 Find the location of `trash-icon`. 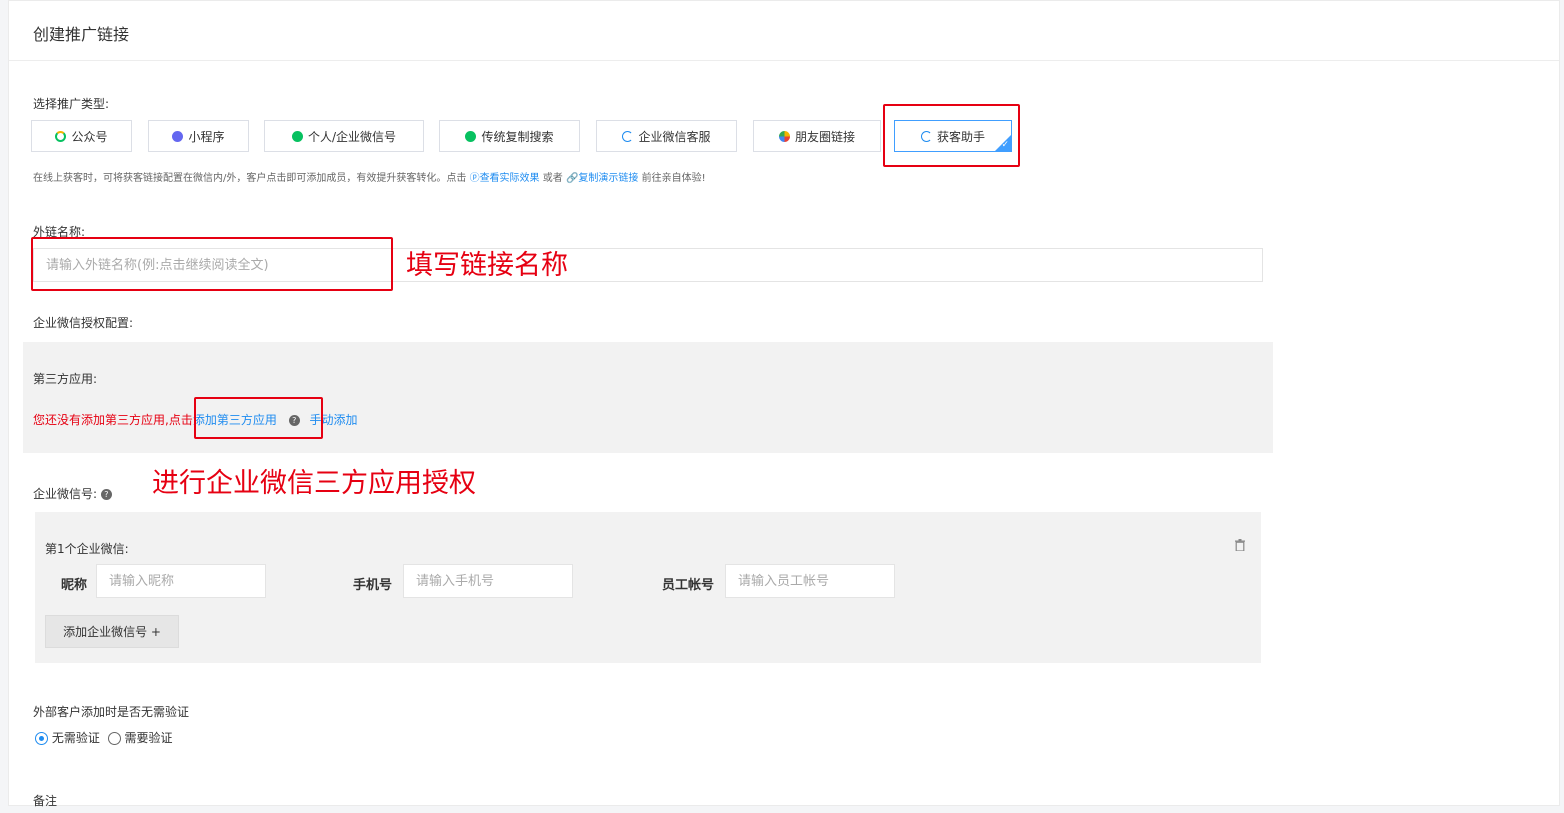

trash-icon is located at coordinates (1240, 545).